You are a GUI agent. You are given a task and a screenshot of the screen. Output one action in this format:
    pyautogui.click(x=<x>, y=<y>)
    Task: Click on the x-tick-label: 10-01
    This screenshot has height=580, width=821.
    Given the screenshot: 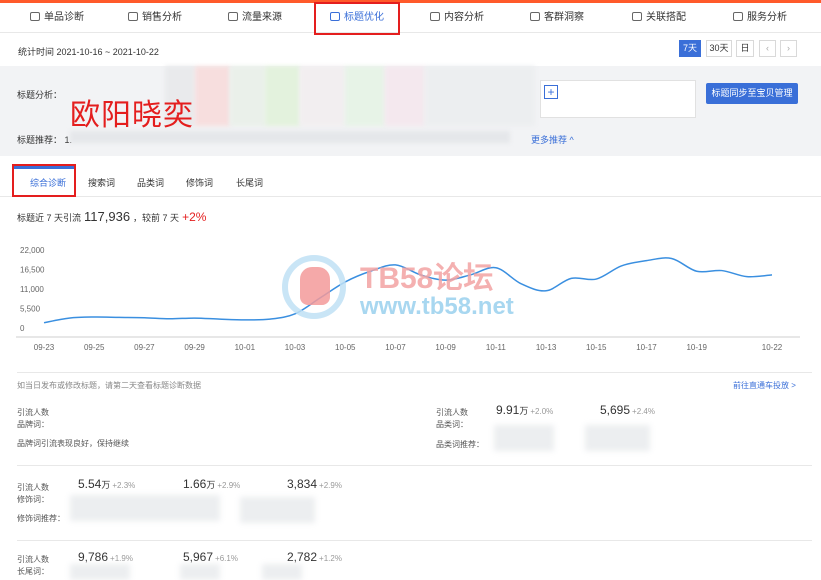 What is the action you would take?
    pyautogui.click(x=245, y=347)
    